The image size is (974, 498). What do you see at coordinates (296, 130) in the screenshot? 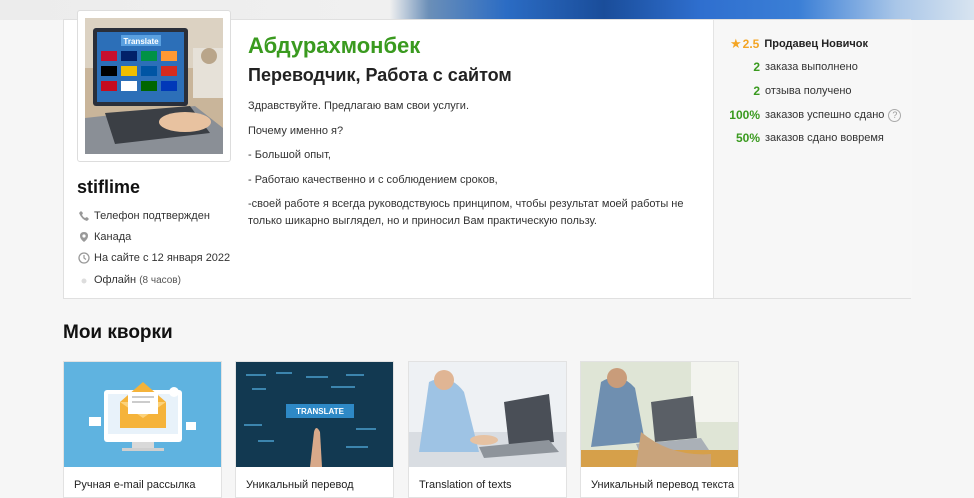
I see `description-line: Почему именно я?` at bounding box center [296, 130].